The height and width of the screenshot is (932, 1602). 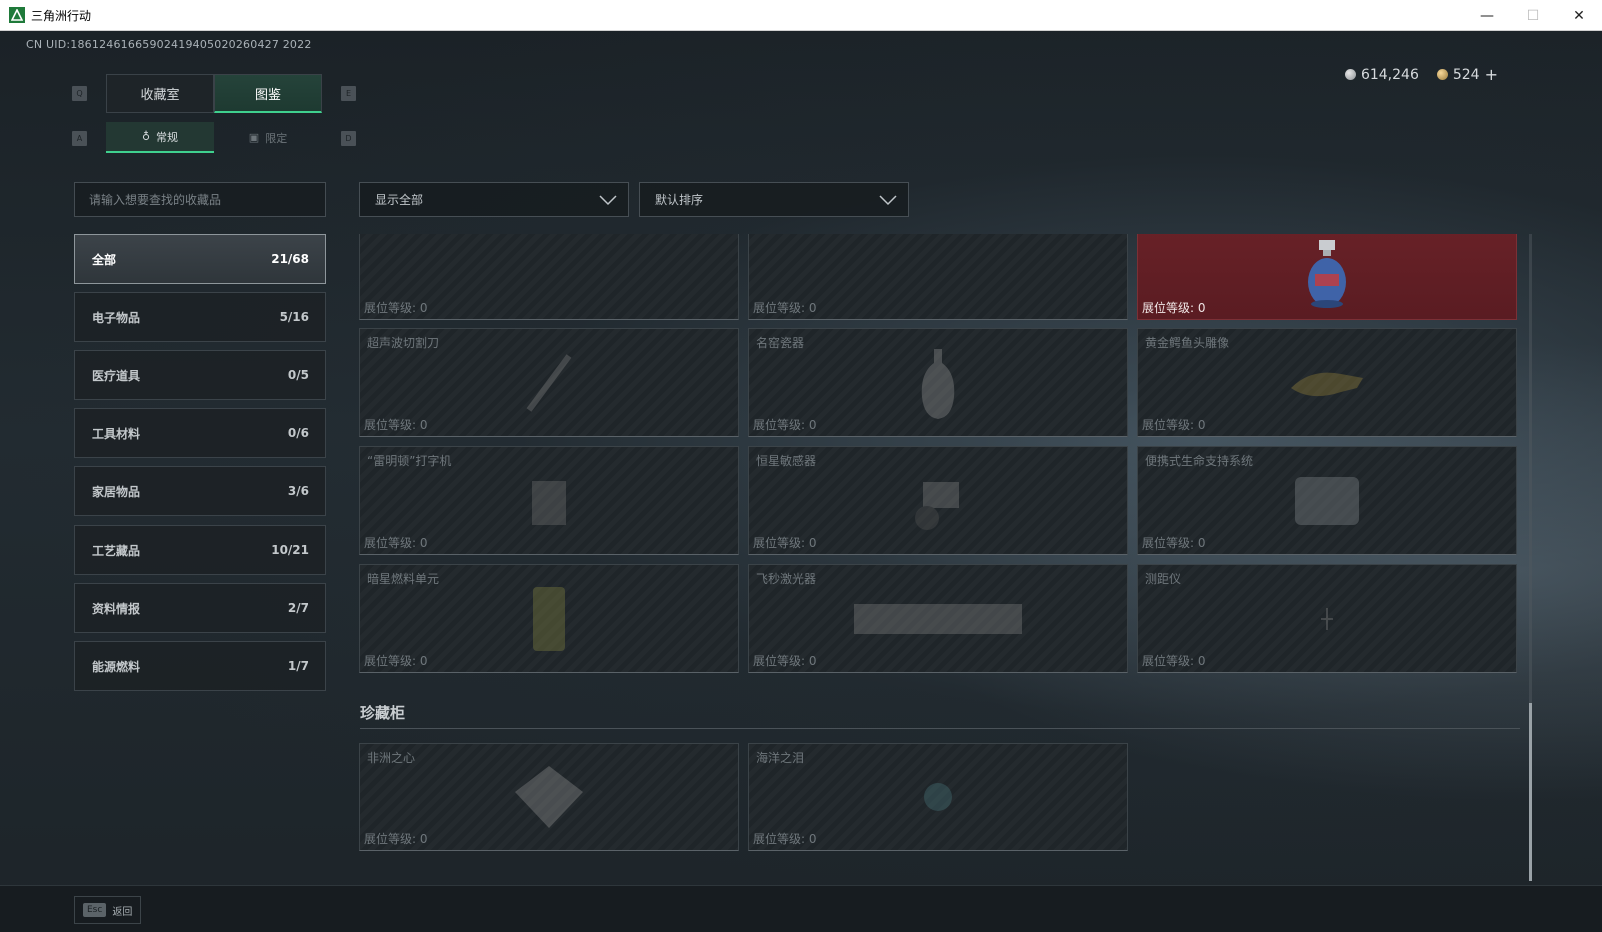 I want to click on sub-tabs: ♁ 常规 ▣ 限定, so click(x=214, y=137).